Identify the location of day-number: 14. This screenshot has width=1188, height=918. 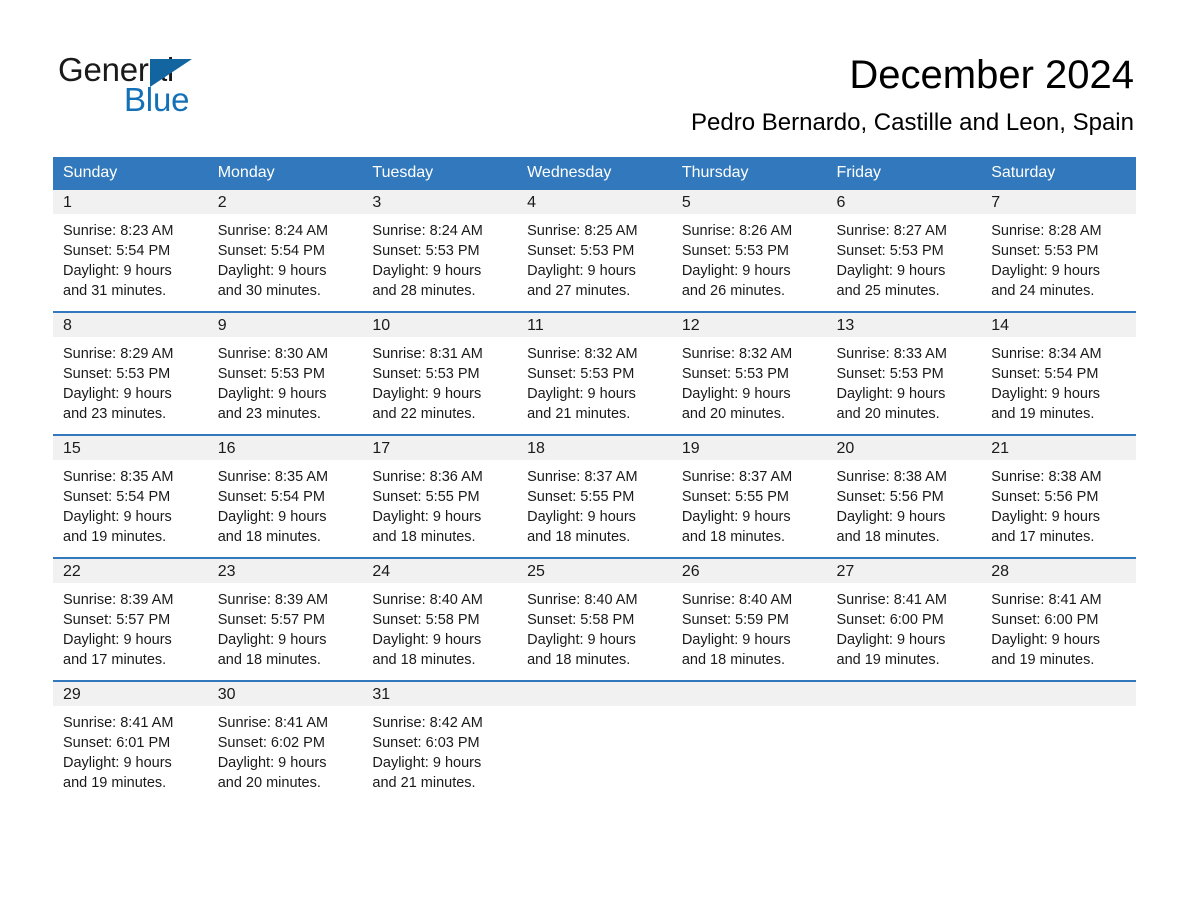
(1058, 325).